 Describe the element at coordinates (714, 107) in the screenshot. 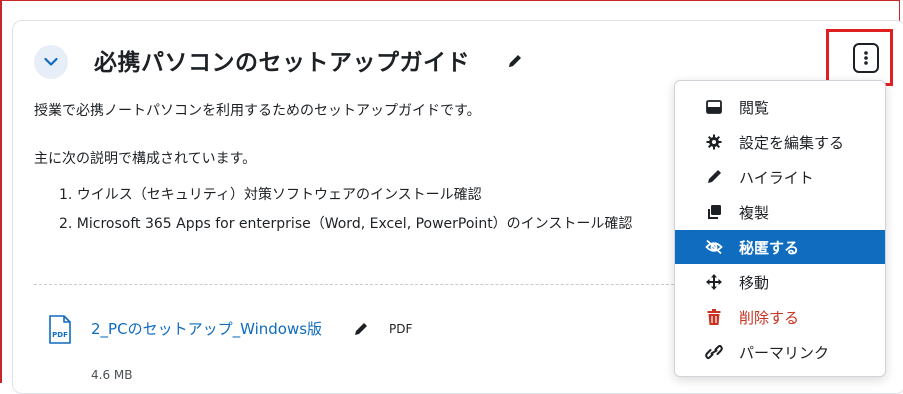

I see `view-icon` at that location.